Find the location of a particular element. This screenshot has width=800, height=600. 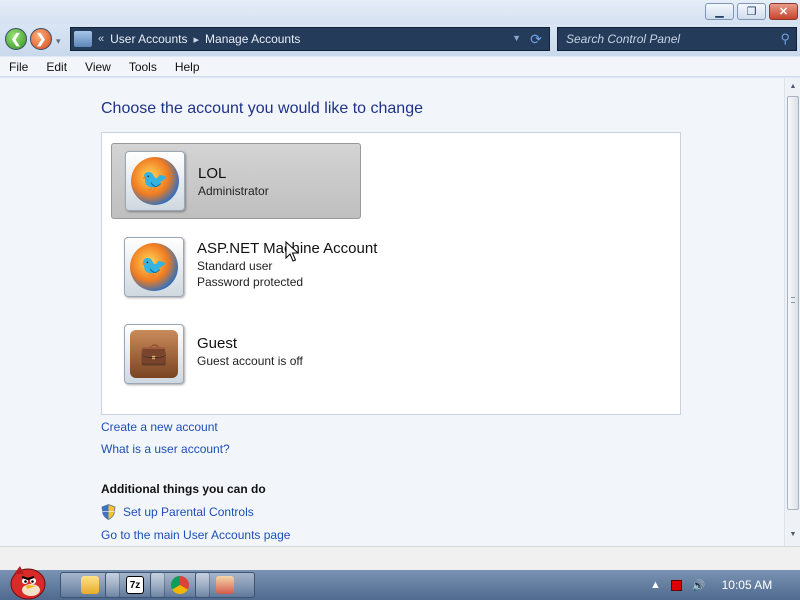

folder-icon is located at coordinates (90, 585).